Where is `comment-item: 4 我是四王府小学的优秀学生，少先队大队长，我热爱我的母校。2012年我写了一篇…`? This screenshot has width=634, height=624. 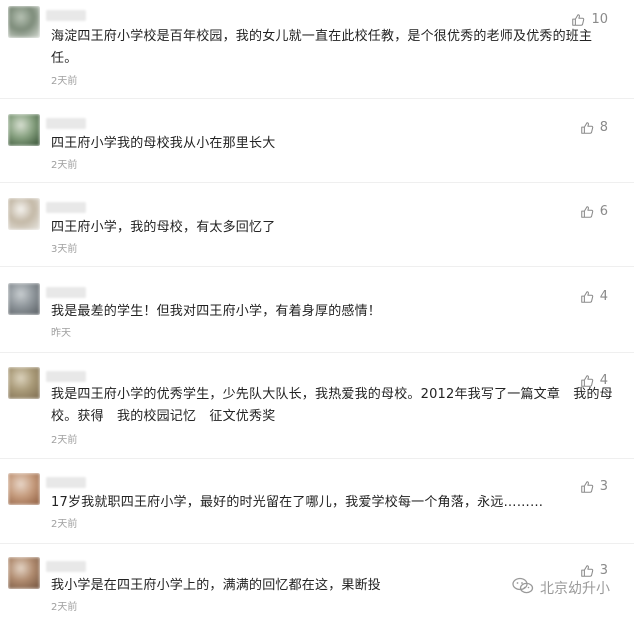
comment-item: 4 我是四王府小学的优秀学生，少先队大队长，我热爱我的母校。2012年我写了一篇… is located at coordinates (317, 408).